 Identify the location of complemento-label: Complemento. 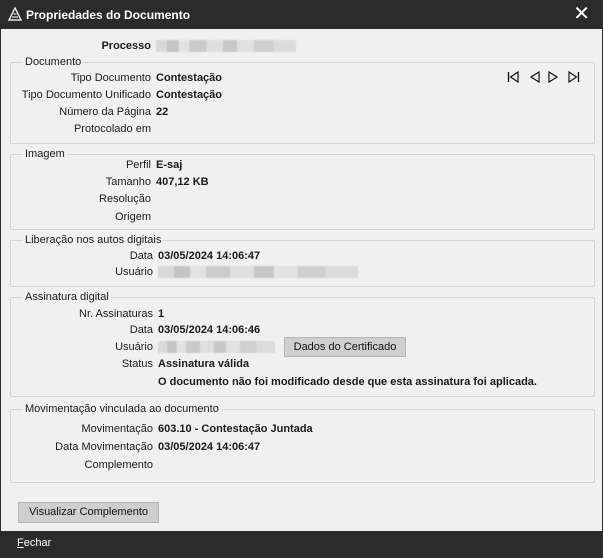
(118, 465).